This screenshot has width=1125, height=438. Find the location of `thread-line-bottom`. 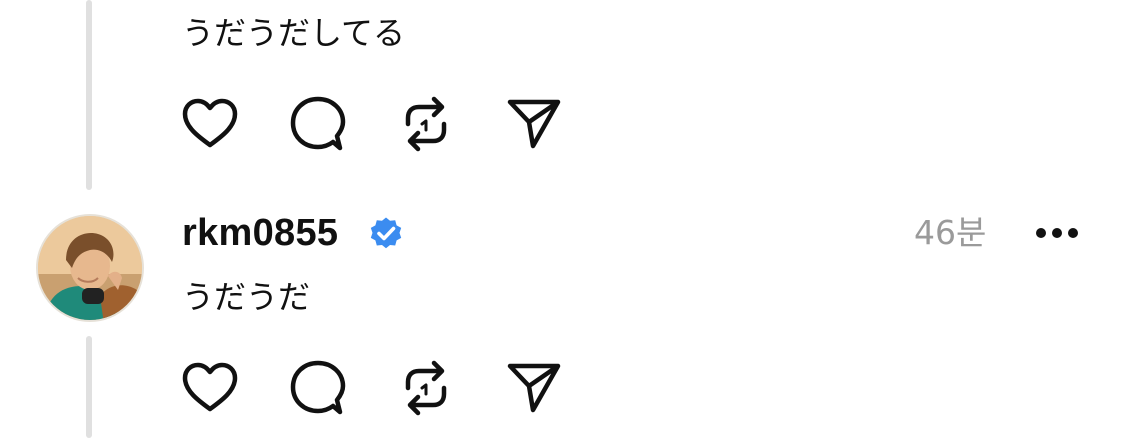

thread-line-bottom is located at coordinates (89, 387).